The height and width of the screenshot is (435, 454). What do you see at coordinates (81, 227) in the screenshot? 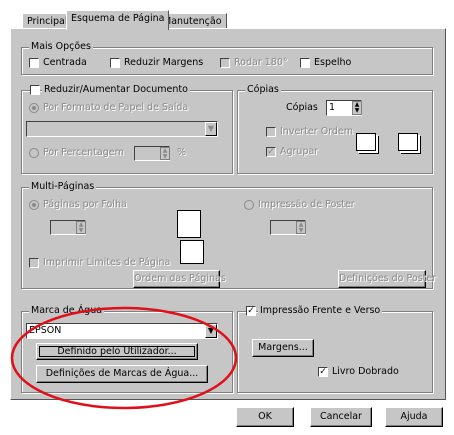
I see `pages-per-sheet-stepper: ▲ ▼` at bounding box center [81, 227].